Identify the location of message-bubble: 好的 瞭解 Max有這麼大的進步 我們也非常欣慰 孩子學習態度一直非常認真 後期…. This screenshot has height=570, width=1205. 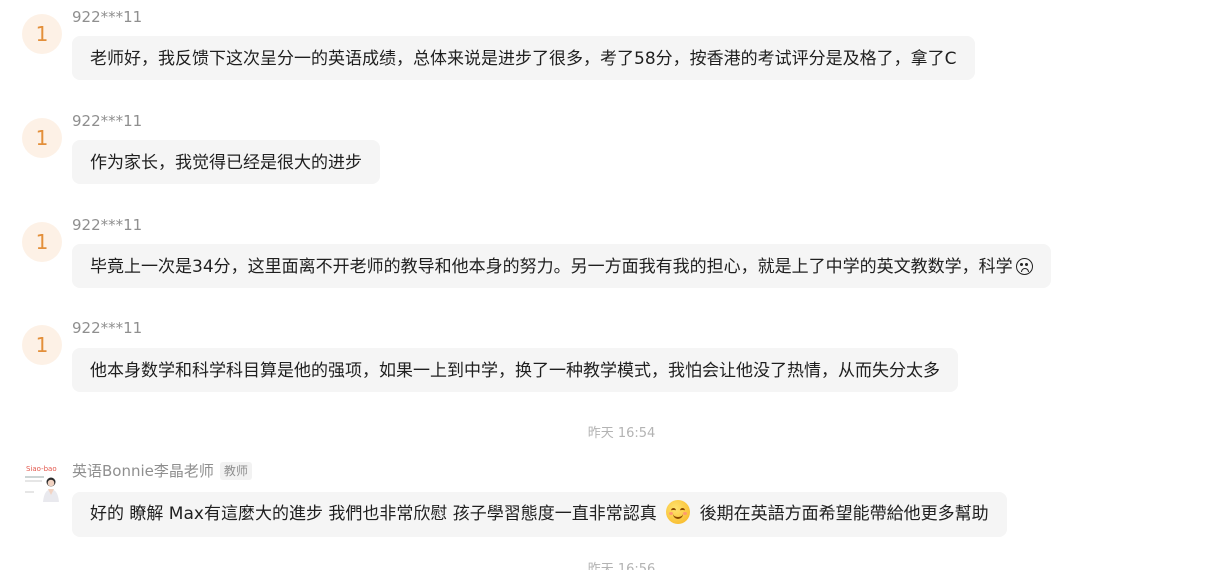
(539, 514).